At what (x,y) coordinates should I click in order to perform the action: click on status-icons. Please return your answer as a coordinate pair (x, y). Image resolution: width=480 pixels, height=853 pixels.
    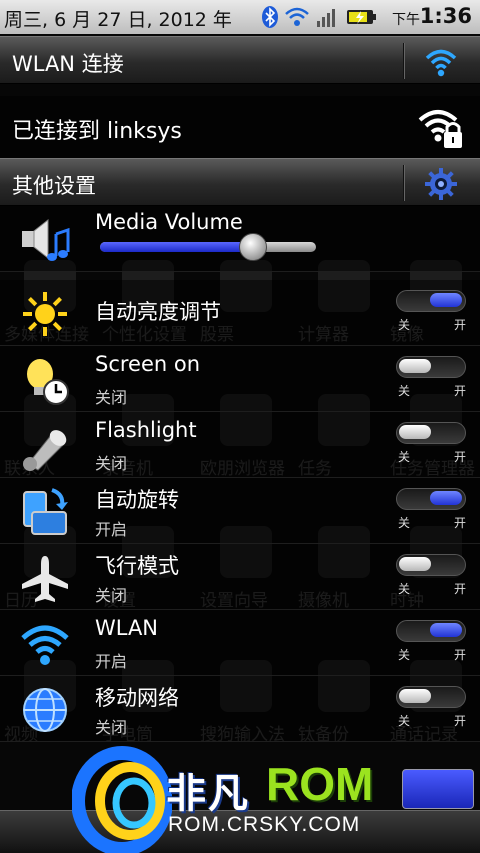
    Looking at the image, I should click on (320, 17).